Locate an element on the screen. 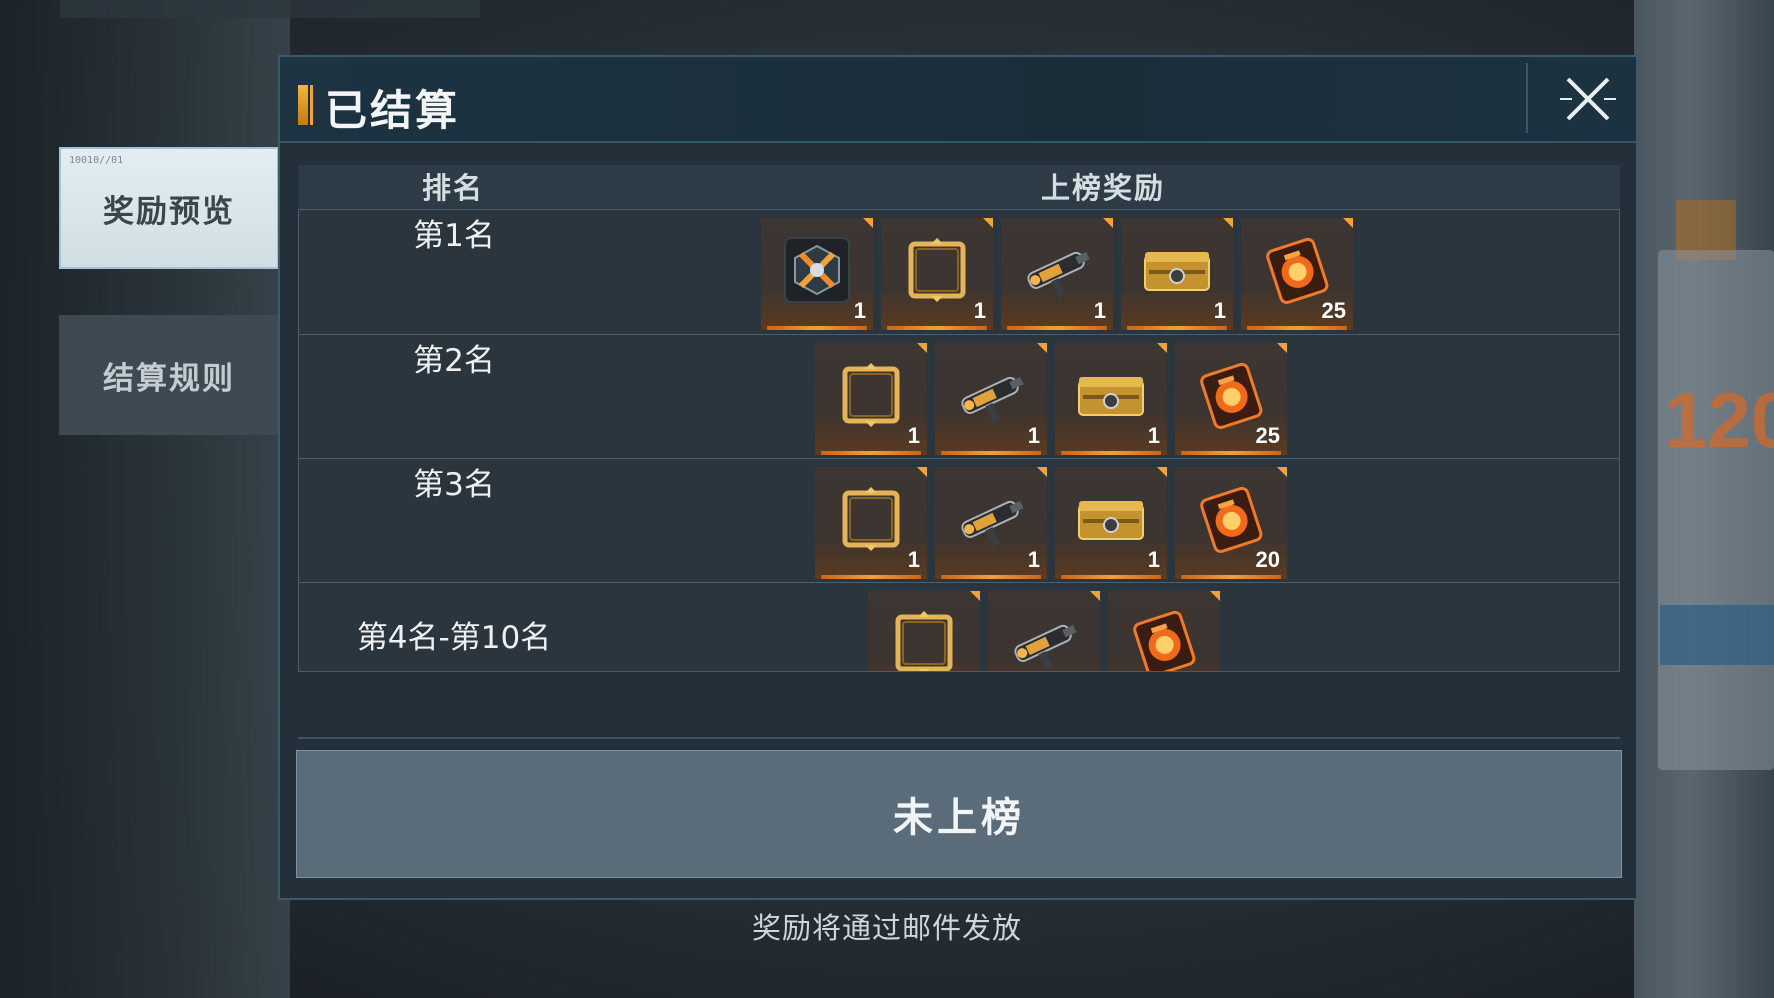 Image resolution: width=1774 pixels, height=998 pixels. not-ranked-row: 未上榜 is located at coordinates (959, 814).